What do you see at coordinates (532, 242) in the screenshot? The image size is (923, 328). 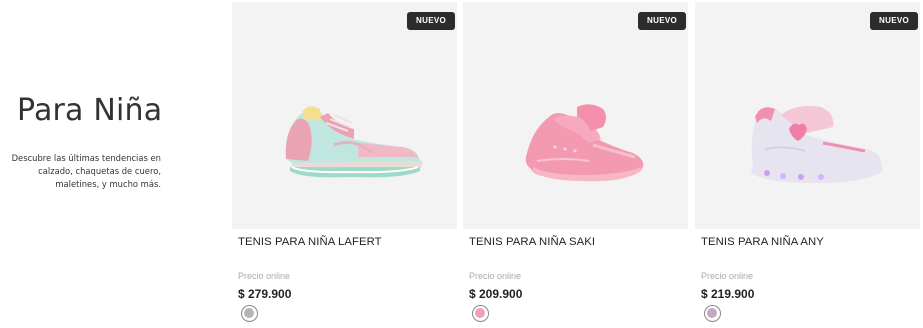 I see `product-name: TENIS PARA NIÑA SAKI` at bounding box center [532, 242].